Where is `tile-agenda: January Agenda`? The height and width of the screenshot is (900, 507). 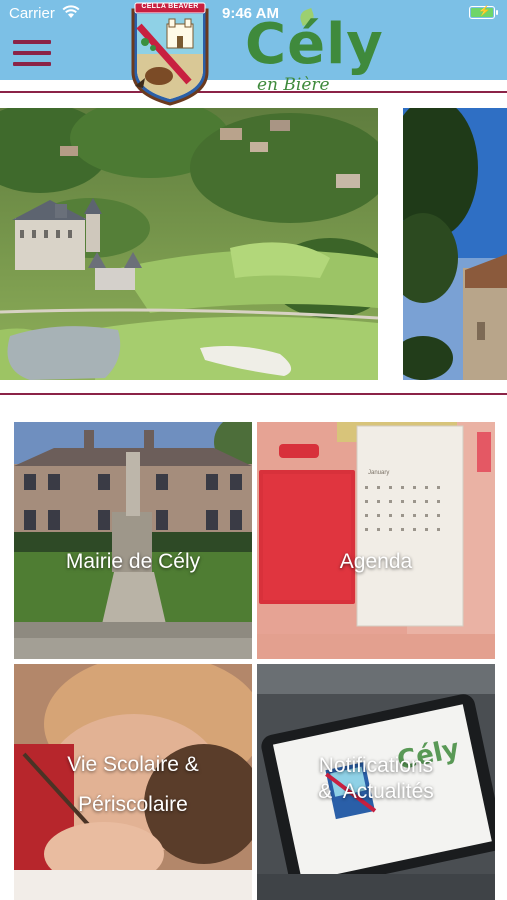 tile-agenda: January Agenda is located at coordinates (376, 540).